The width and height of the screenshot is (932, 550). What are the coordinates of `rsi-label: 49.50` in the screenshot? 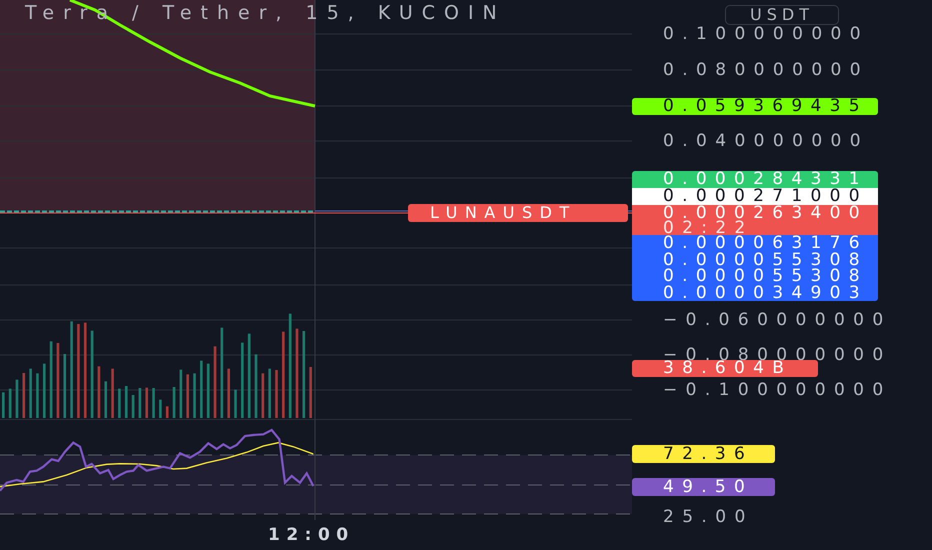 It's located at (703, 487).